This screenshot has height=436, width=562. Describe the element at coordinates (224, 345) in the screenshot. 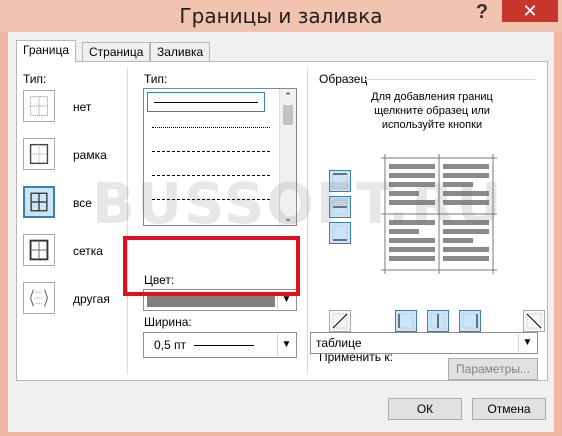

I see `width-line-sample` at that location.